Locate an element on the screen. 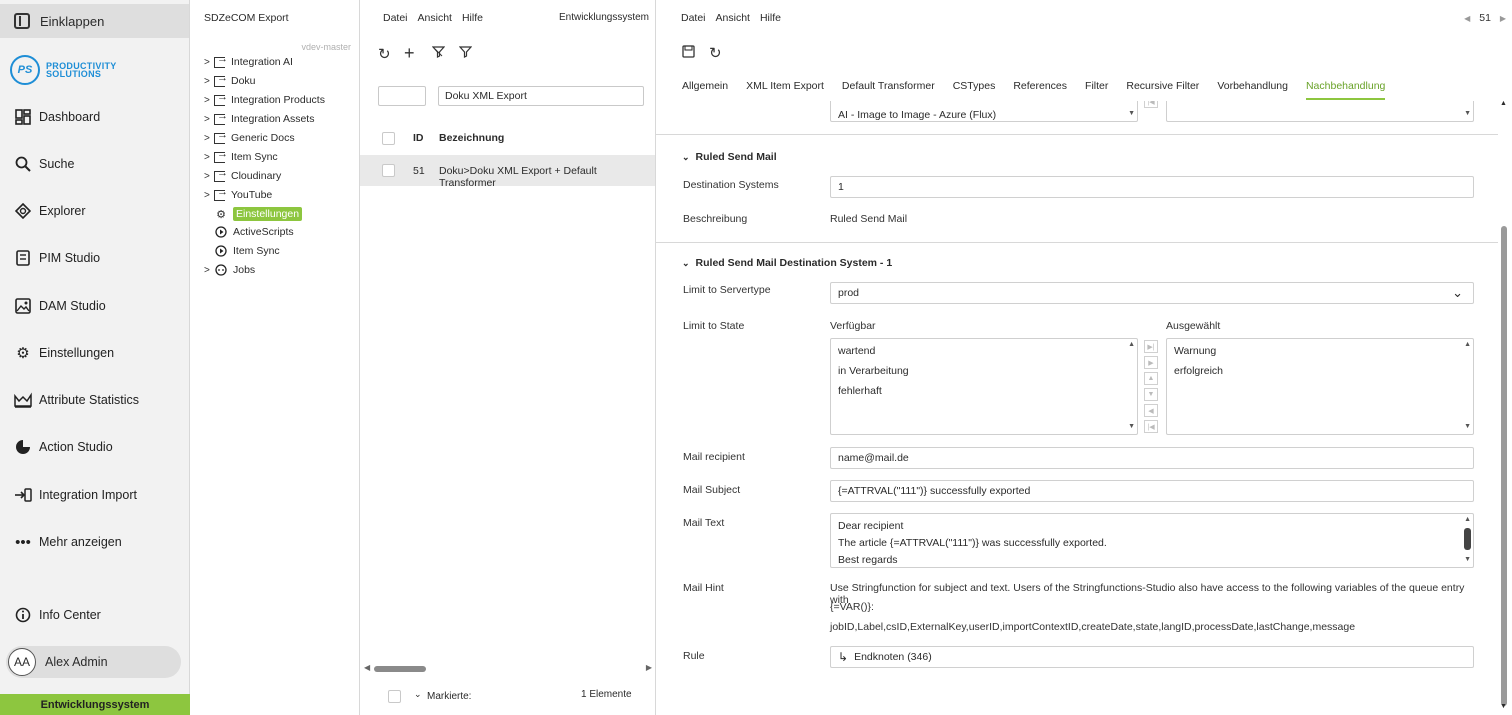 This screenshot has height=715, width=1512. text-scroll-thumb is located at coordinates (1467, 539).